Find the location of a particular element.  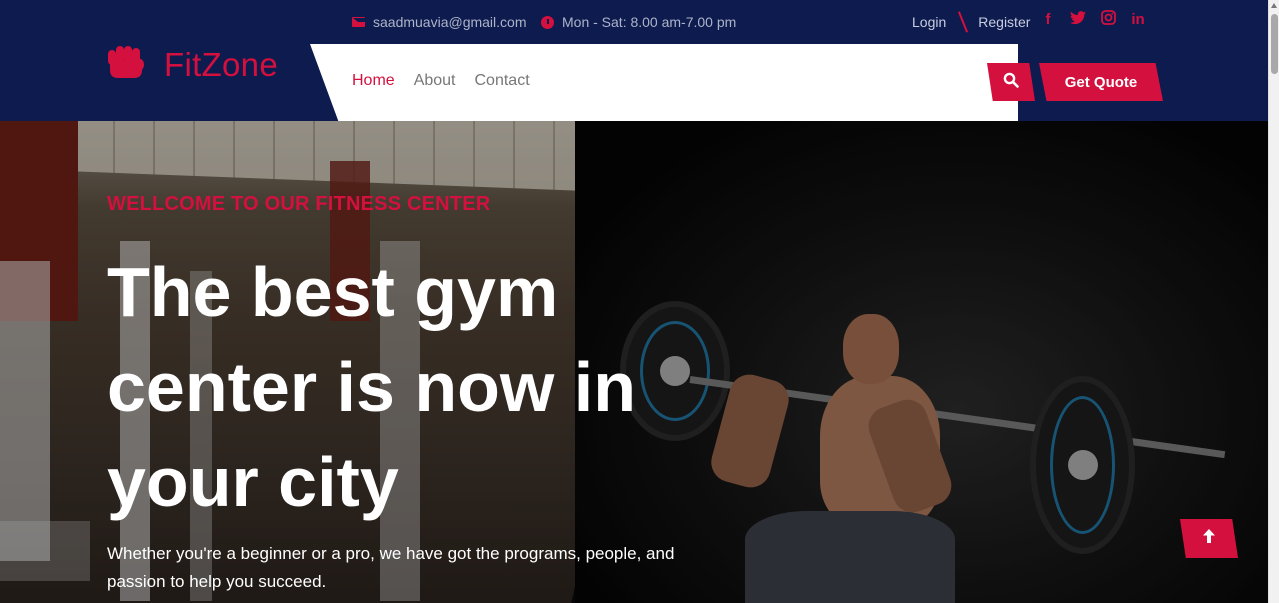

scrollbar-thumb is located at coordinates (1274, 44).